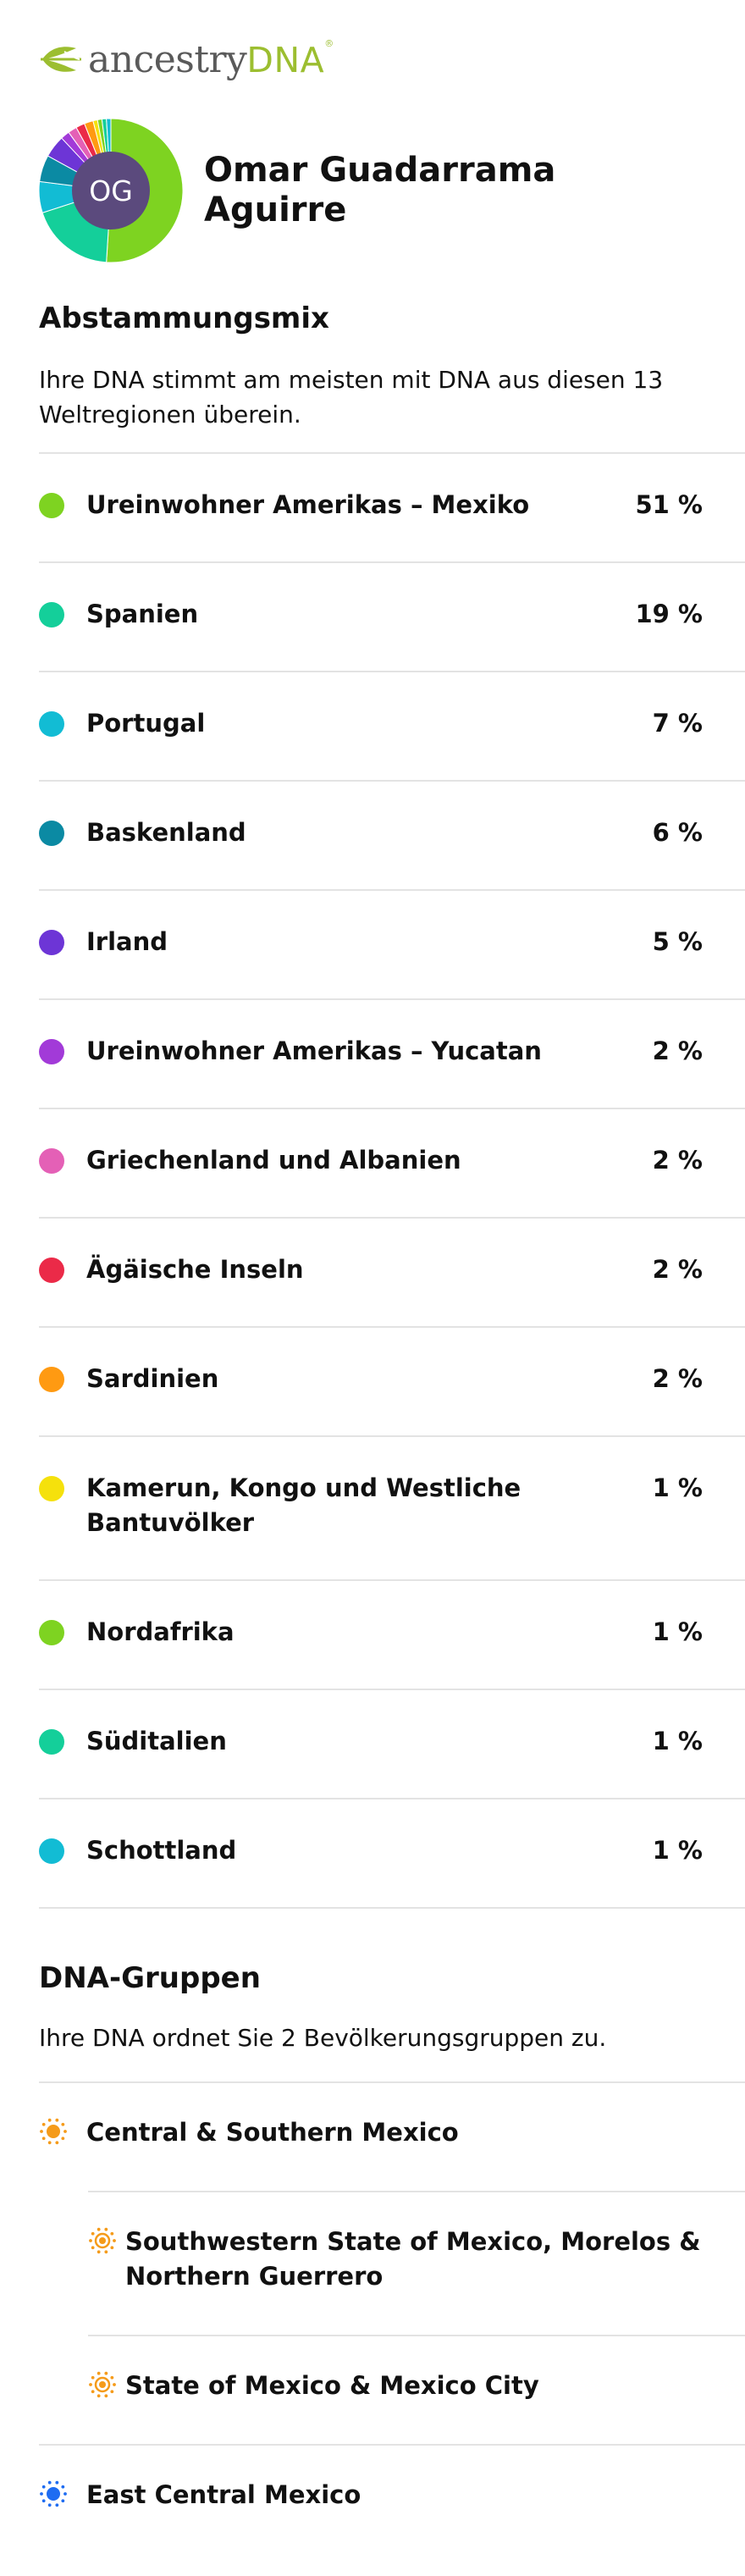  I want to click on dna-group-name: East Central Mexico, so click(223, 2494).